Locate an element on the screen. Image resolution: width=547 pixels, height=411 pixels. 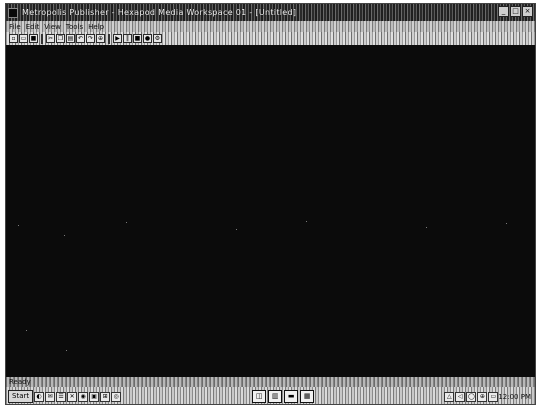
menu-edit: Edit is located at coordinates (33, 27).